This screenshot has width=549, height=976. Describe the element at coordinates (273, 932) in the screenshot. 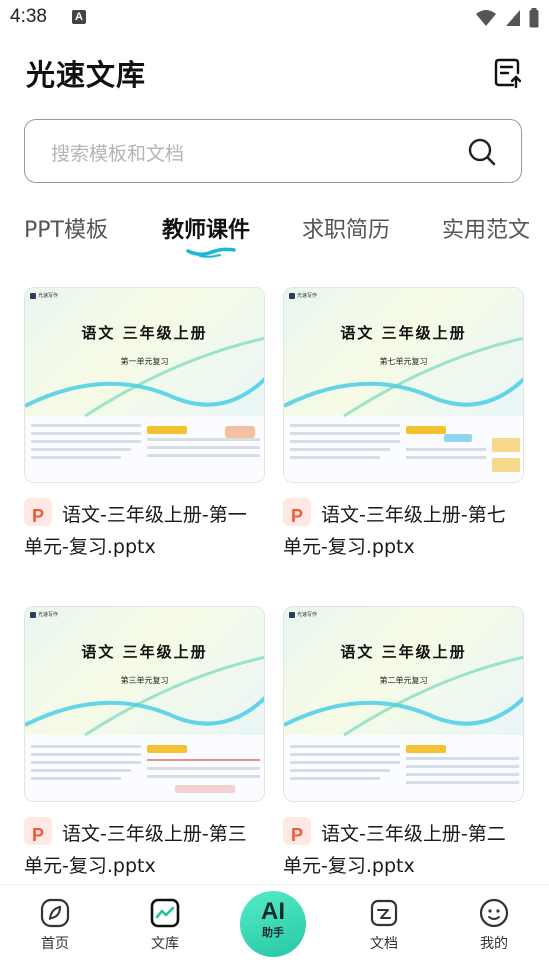

I see `ai-assistant-label: 助手` at that location.